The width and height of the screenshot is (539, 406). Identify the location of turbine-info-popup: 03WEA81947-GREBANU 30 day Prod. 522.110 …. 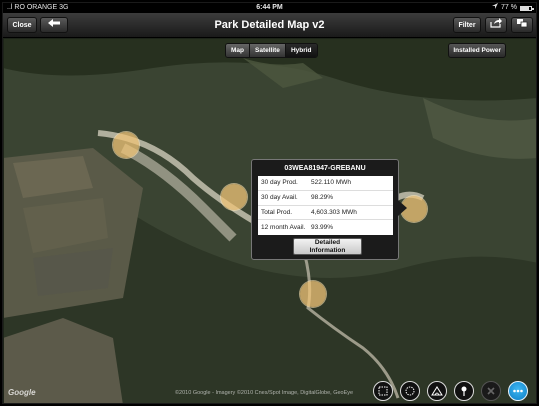
(329, 209).